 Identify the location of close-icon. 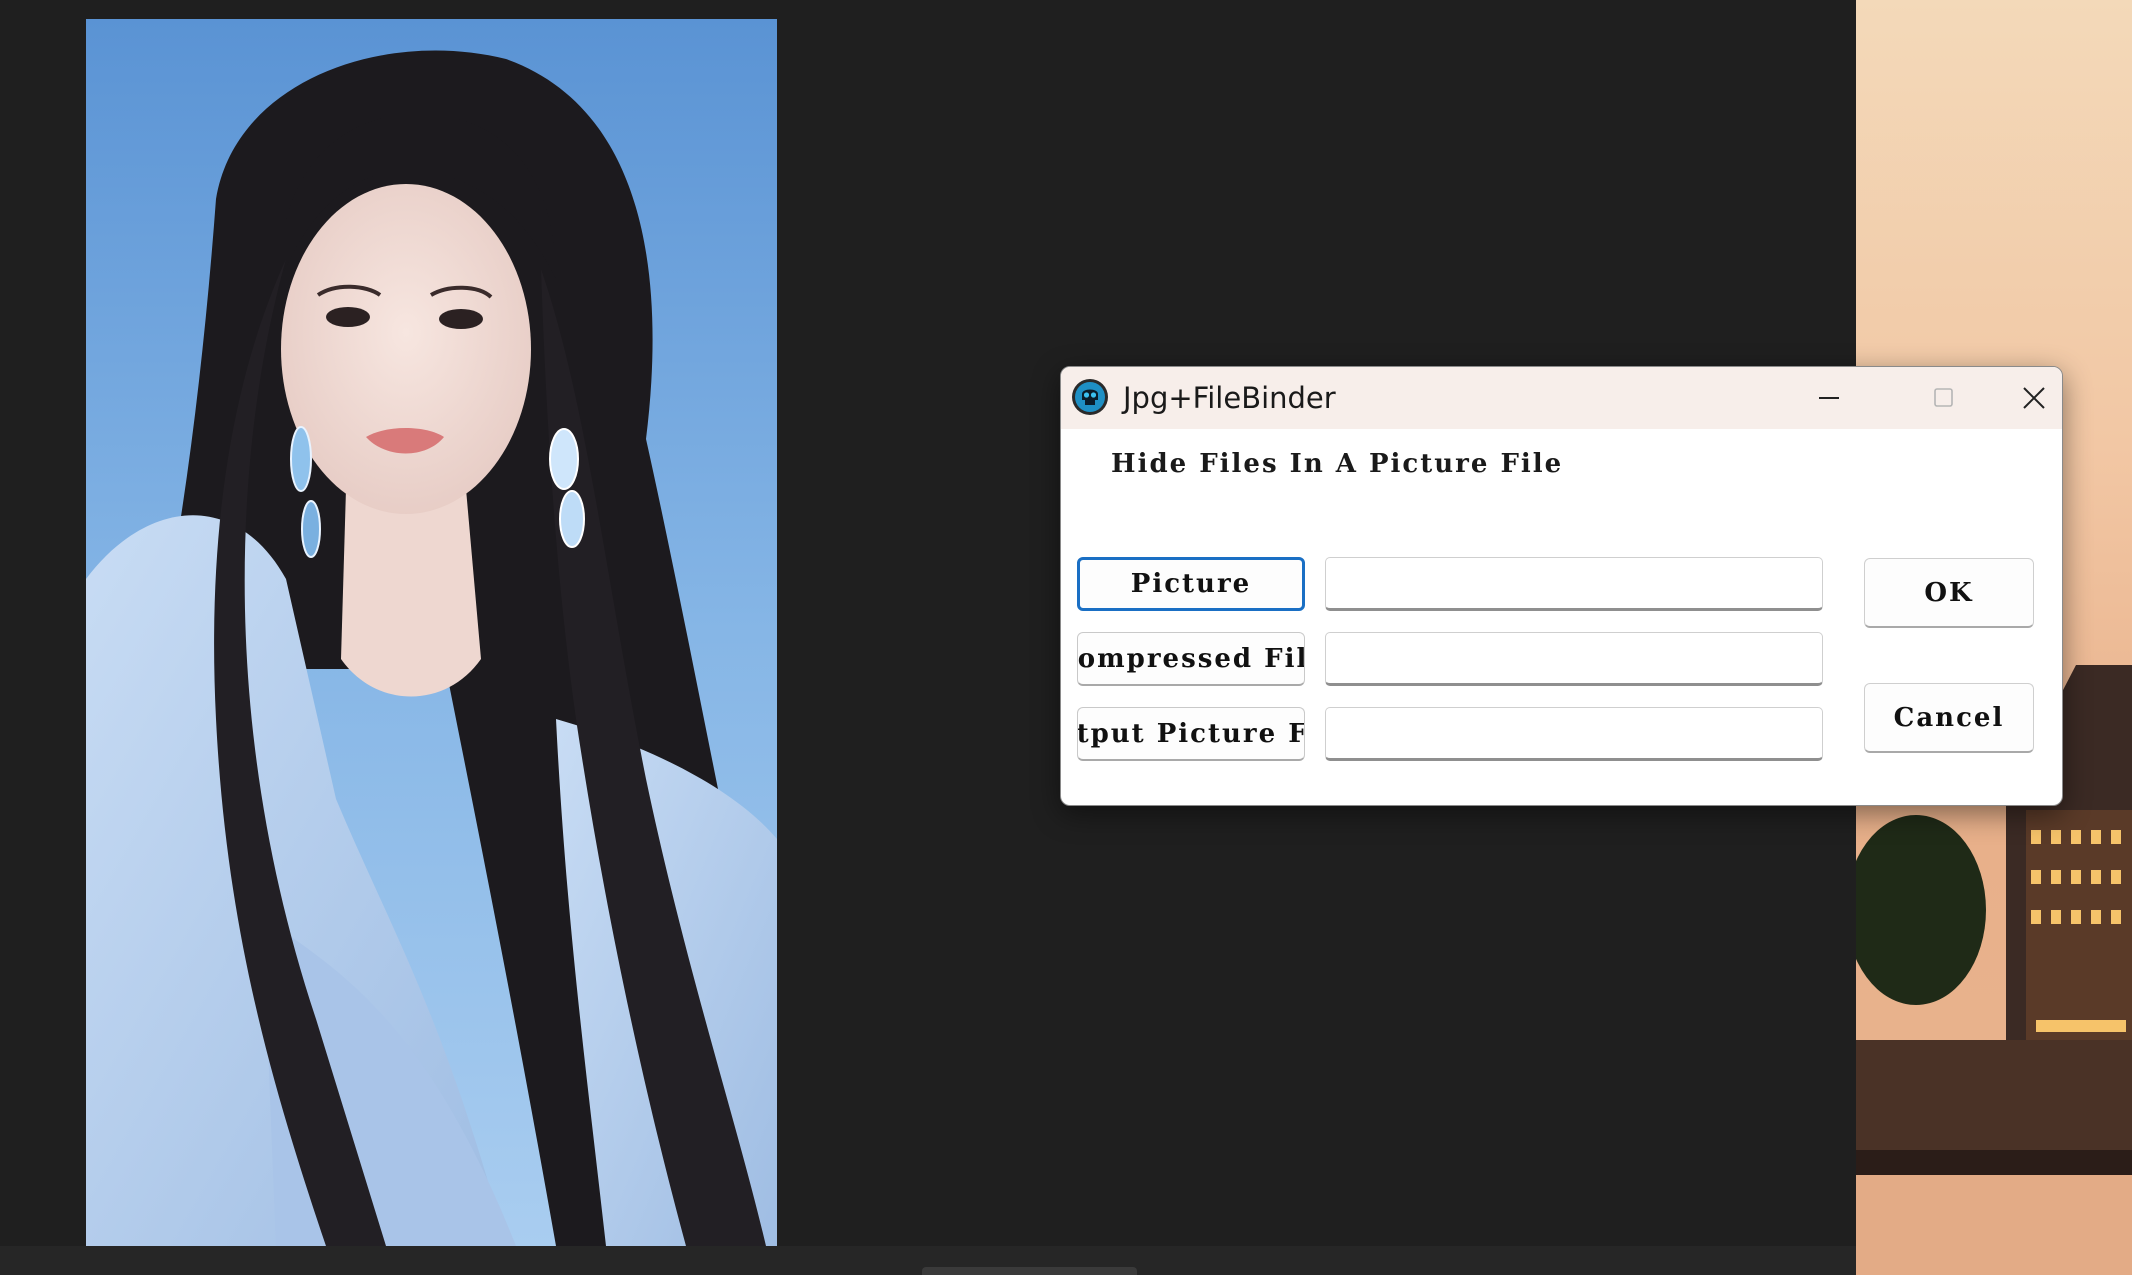
(2033, 398).